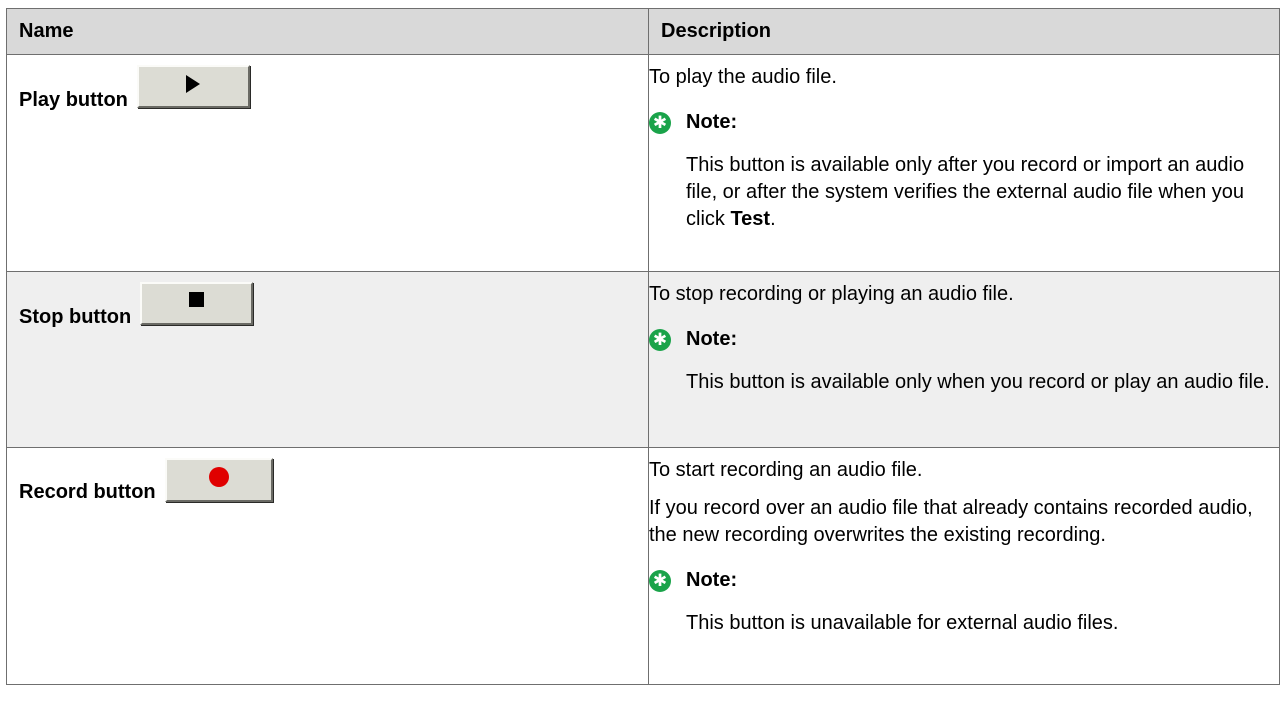 The height and width of the screenshot is (728, 1285). Describe the element at coordinates (197, 299) in the screenshot. I see `stop-square-icon` at that location.